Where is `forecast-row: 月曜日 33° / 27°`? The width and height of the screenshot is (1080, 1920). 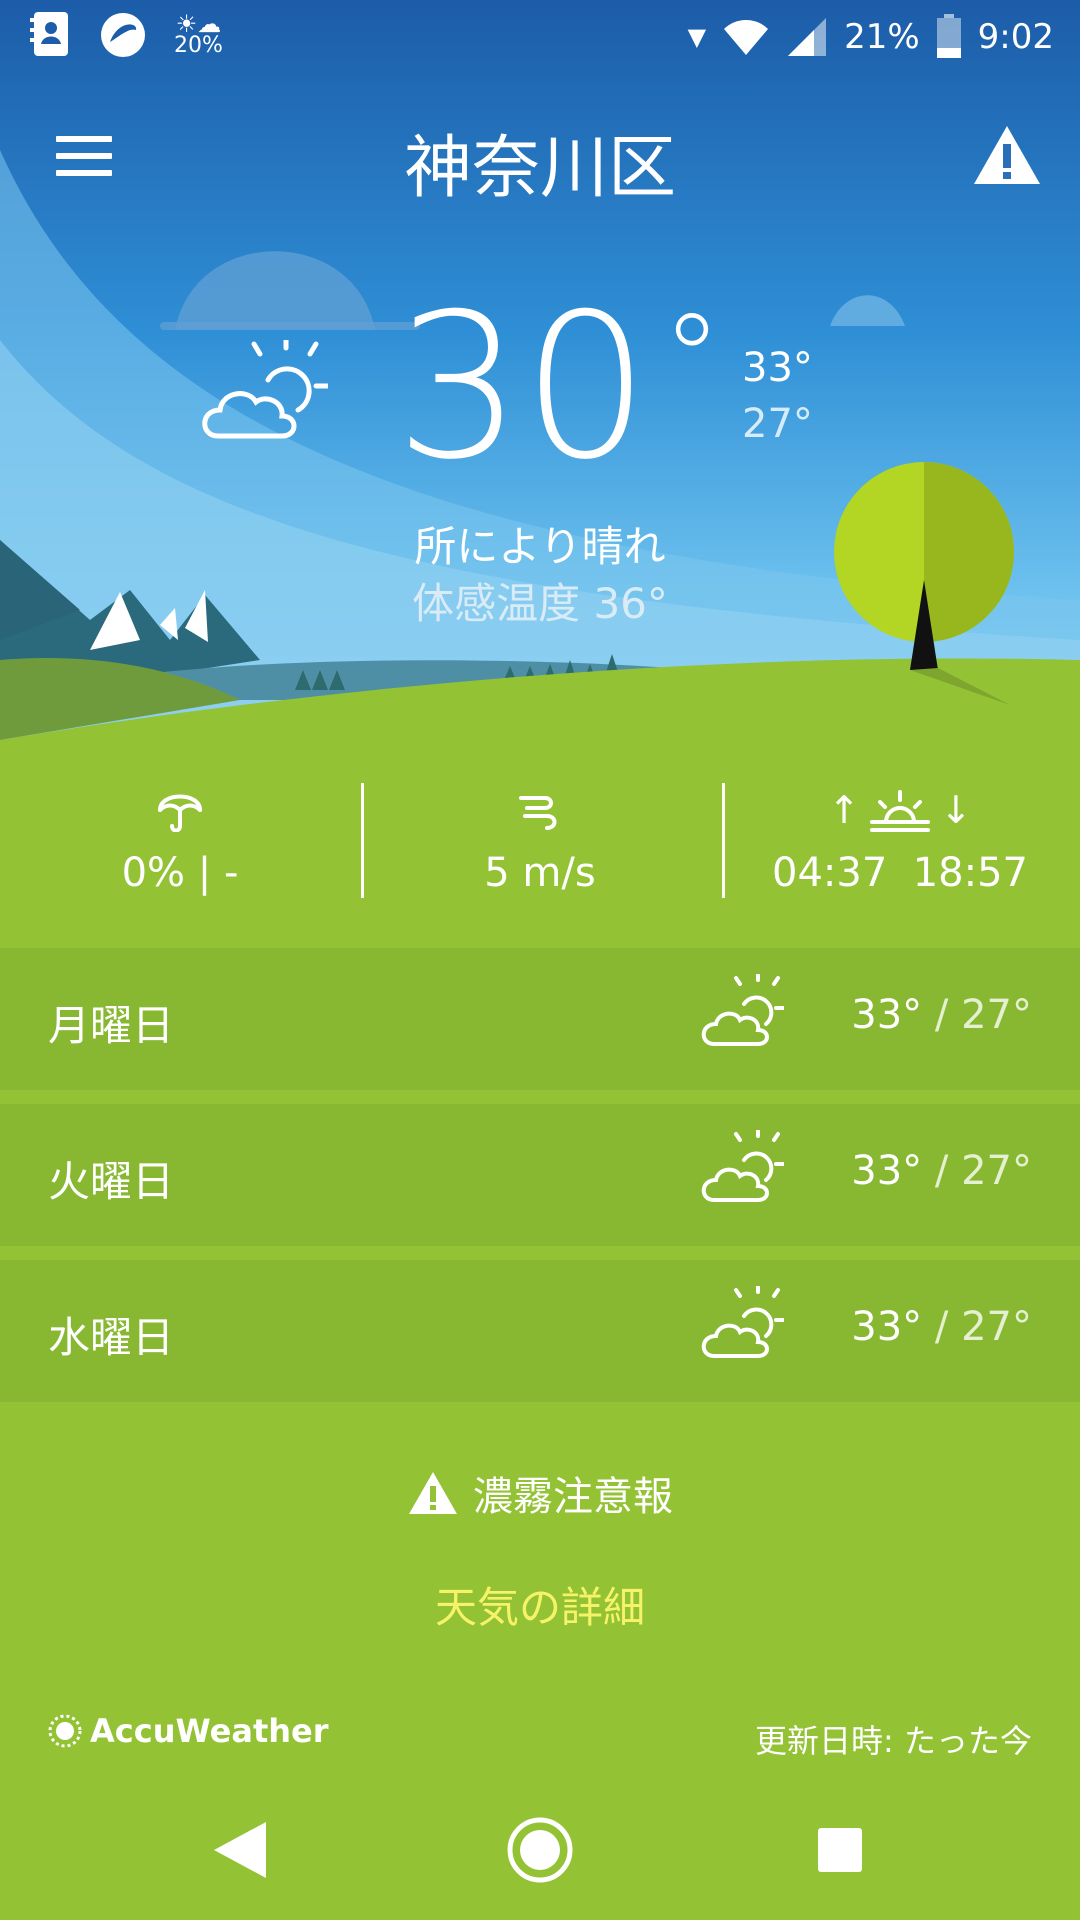
forecast-row: 月曜日 33° / 27° is located at coordinates (540, 1019).